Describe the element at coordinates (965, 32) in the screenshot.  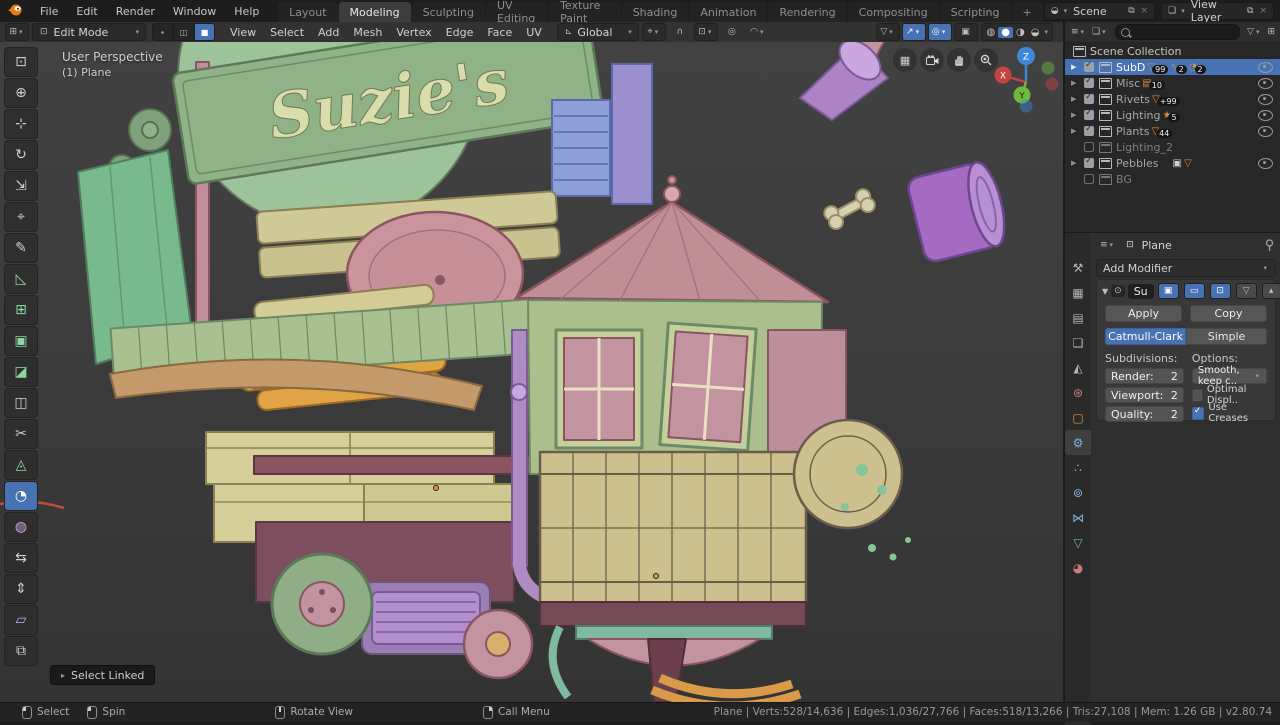
I see `xray-toggle-button: ▣` at that location.